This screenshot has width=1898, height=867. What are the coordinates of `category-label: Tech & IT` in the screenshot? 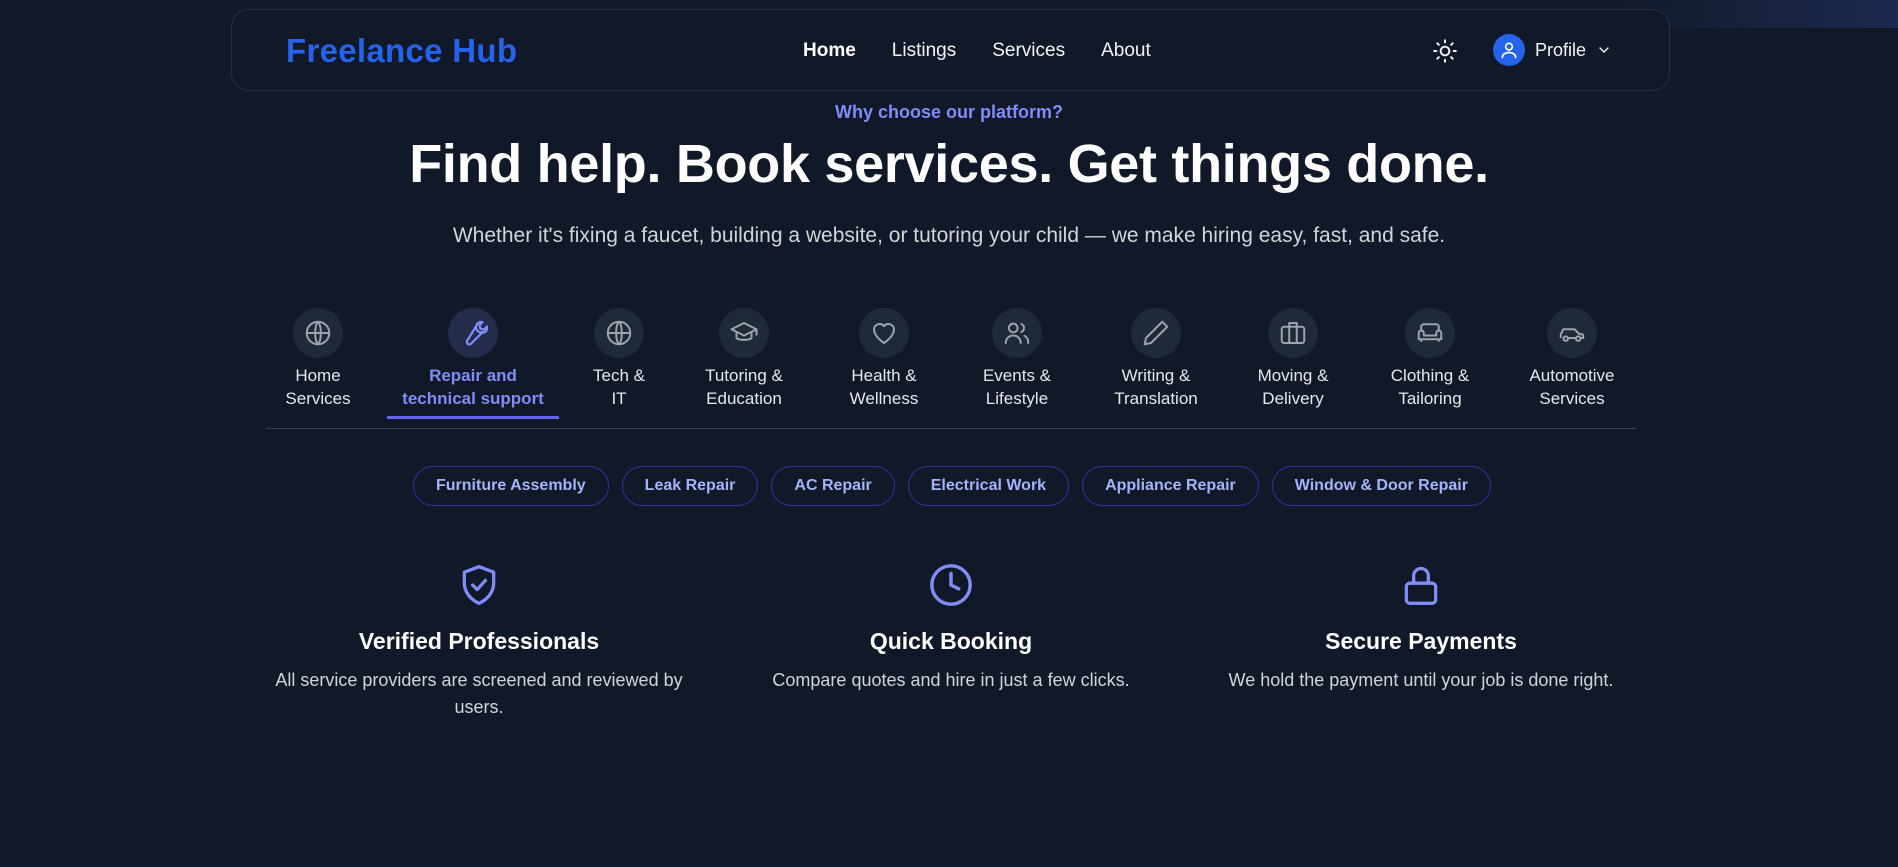 It's located at (619, 387).